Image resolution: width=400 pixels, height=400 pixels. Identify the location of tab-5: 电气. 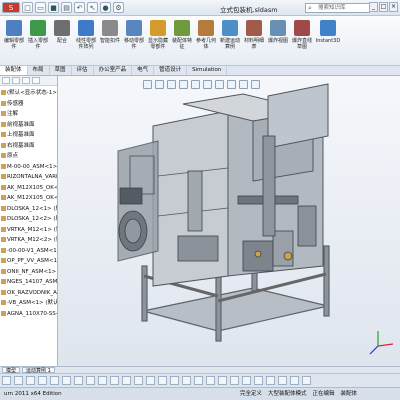
(143, 70).